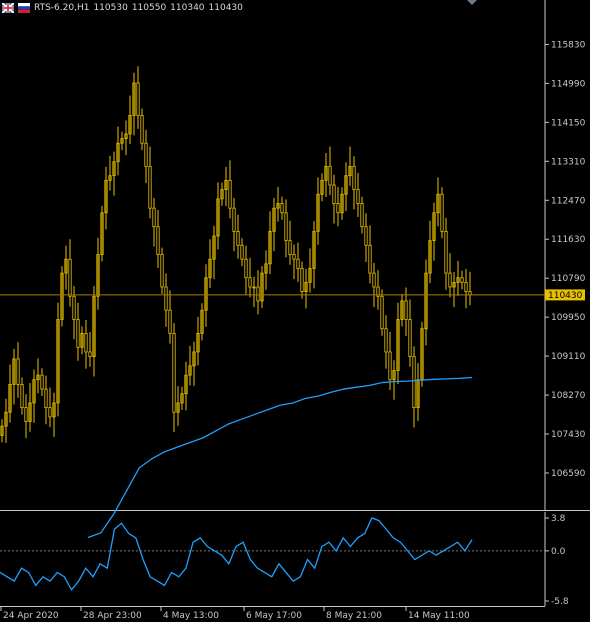 The width and height of the screenshot is (590, 622). What do you see at coordinates (568, 201) in the screenshot?
I see `price-tick-label: 112470` at bounding box center [568, 201].